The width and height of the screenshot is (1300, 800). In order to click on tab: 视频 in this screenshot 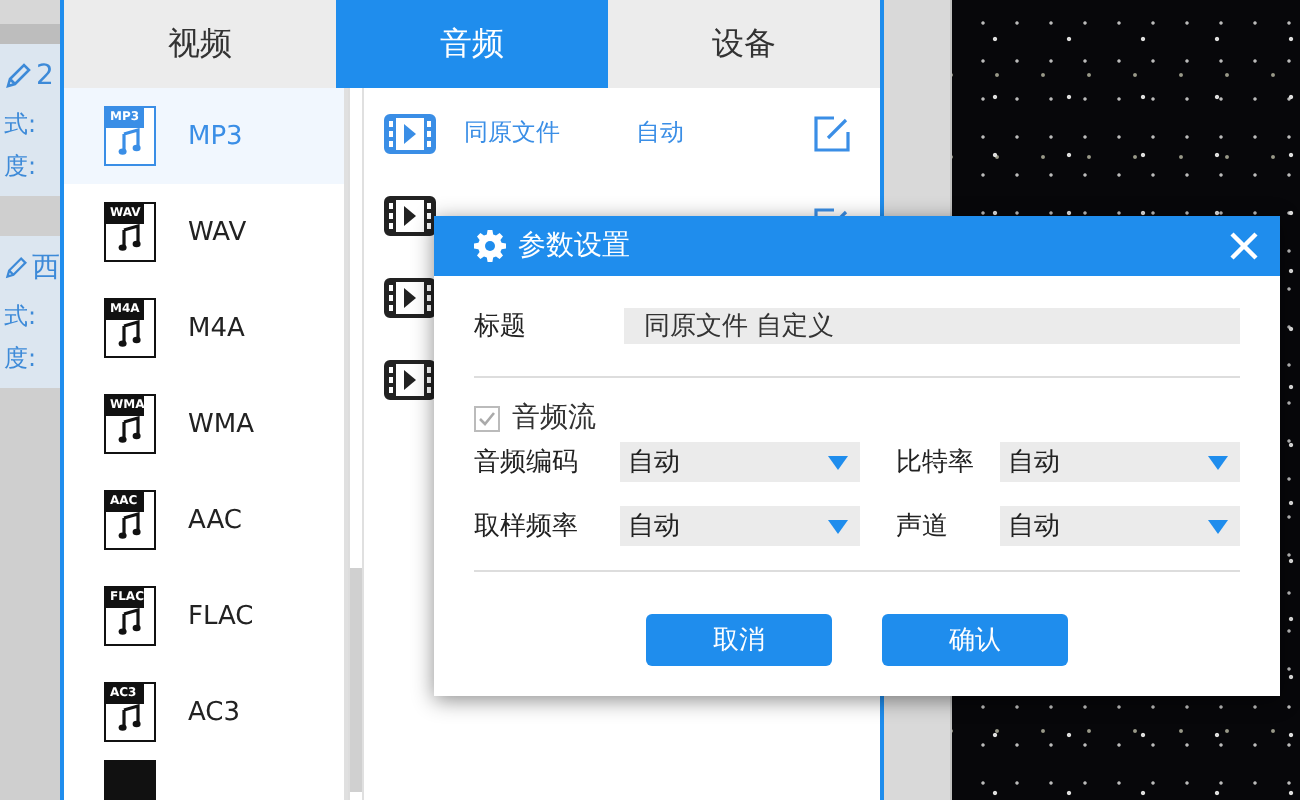, I will do `click(200, 44)`.